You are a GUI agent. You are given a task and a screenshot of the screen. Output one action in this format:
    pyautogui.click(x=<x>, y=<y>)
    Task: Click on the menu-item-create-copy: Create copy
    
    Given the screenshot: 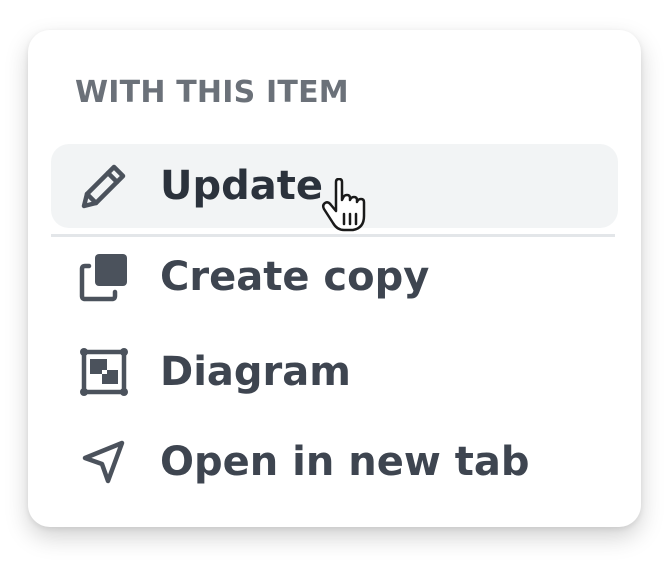 What is the action you would take?
    pyautogui.click(x=334, y=277)
    